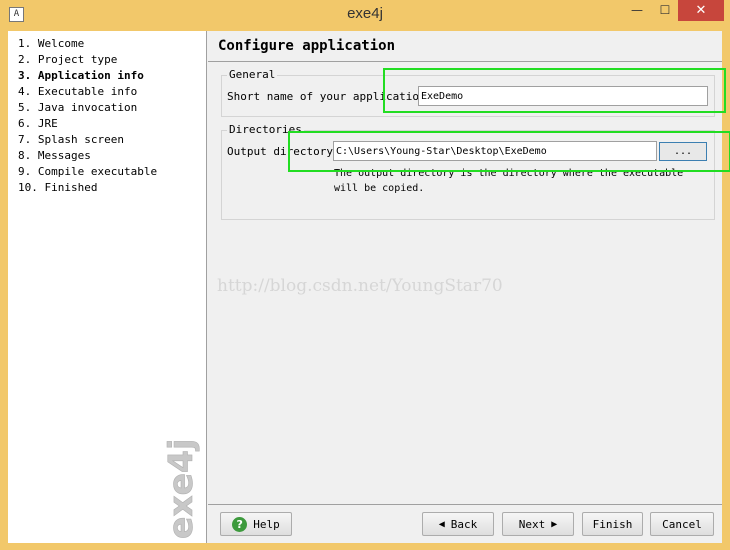 This screenshot has width=730, height=550. I want to click on step-application-info: 3. Application info, so click(81, 75).